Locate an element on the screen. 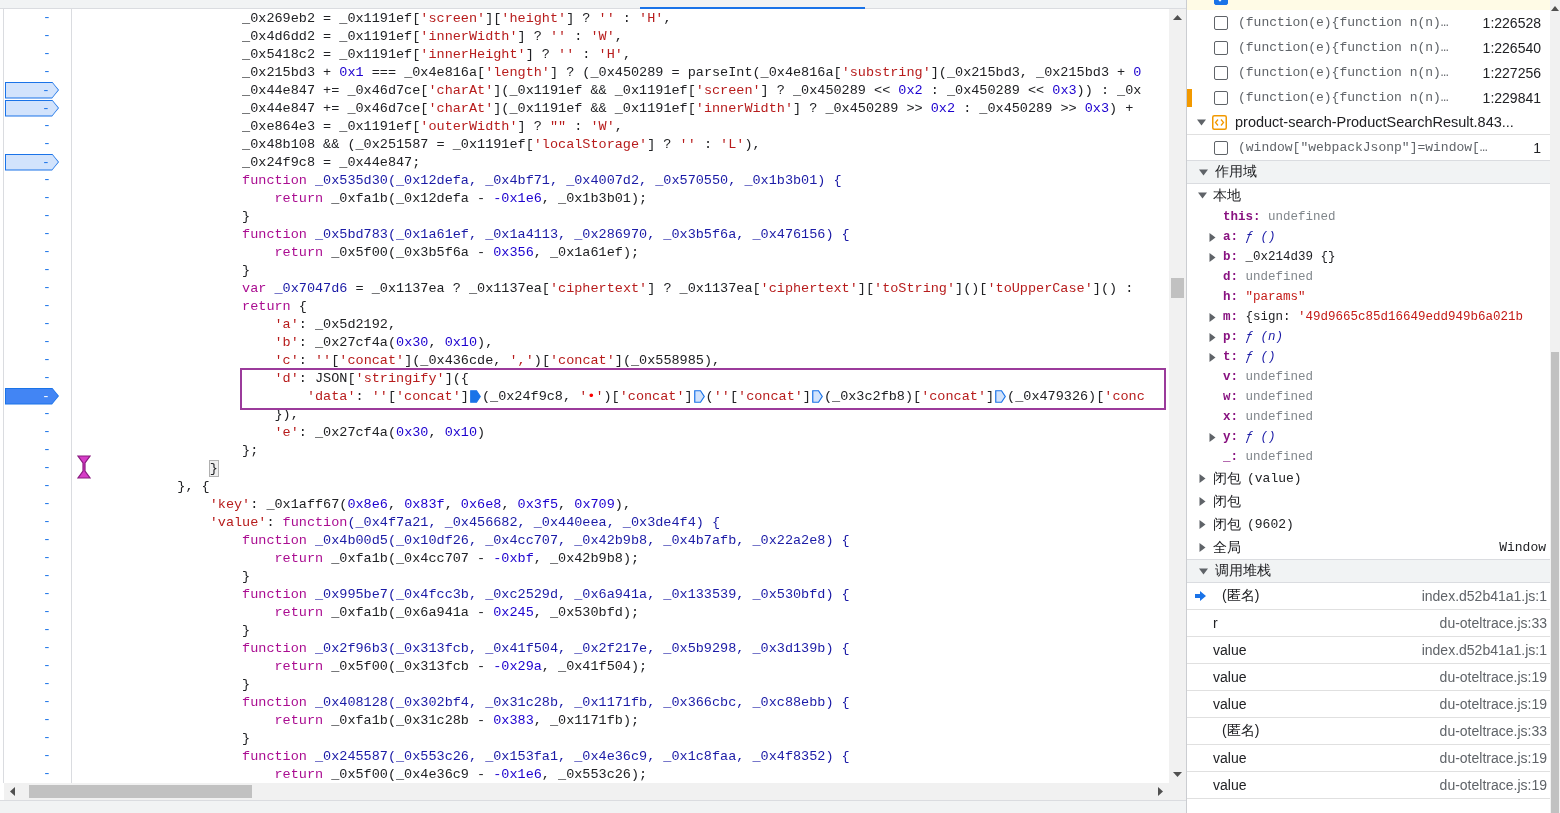  scope-property: x: undefined is located at coordinates (1268, 417).